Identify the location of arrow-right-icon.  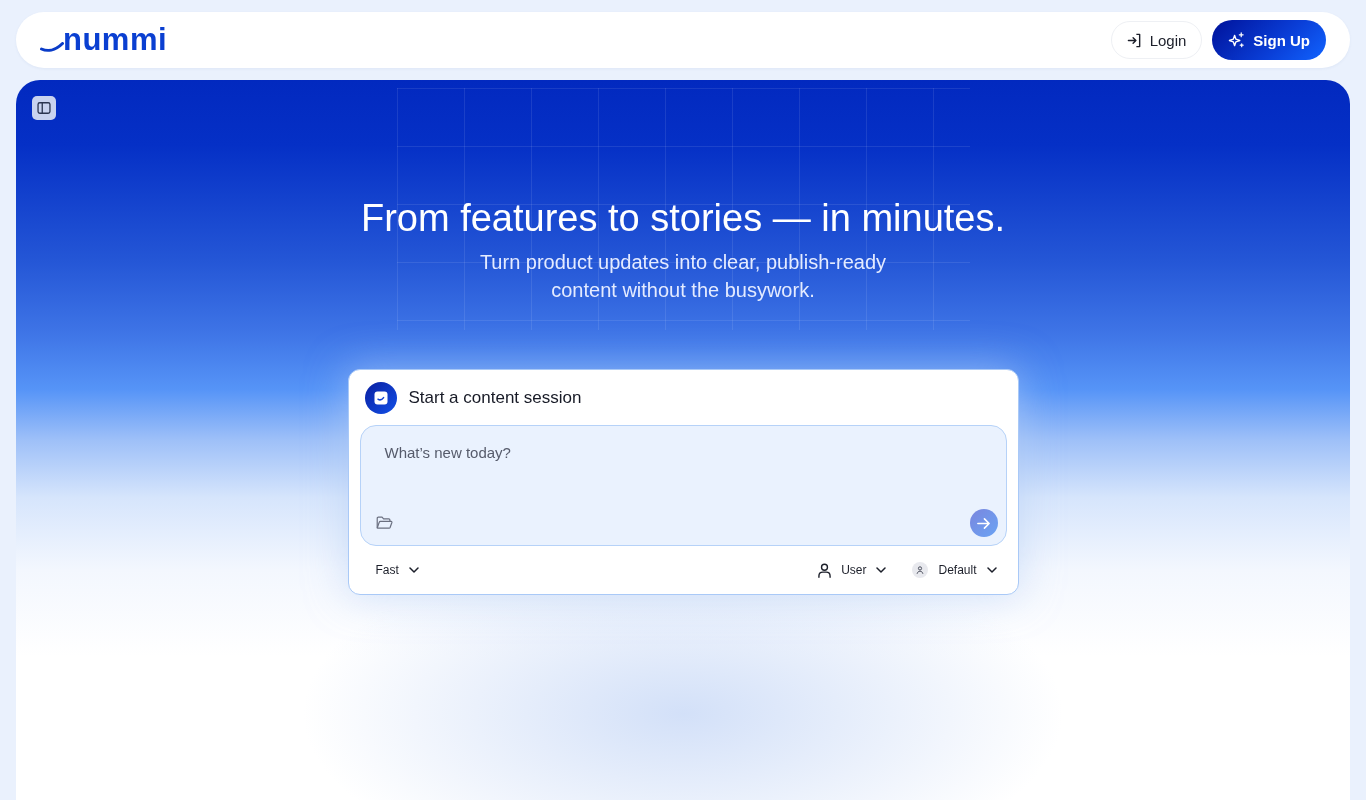
(983, 523).